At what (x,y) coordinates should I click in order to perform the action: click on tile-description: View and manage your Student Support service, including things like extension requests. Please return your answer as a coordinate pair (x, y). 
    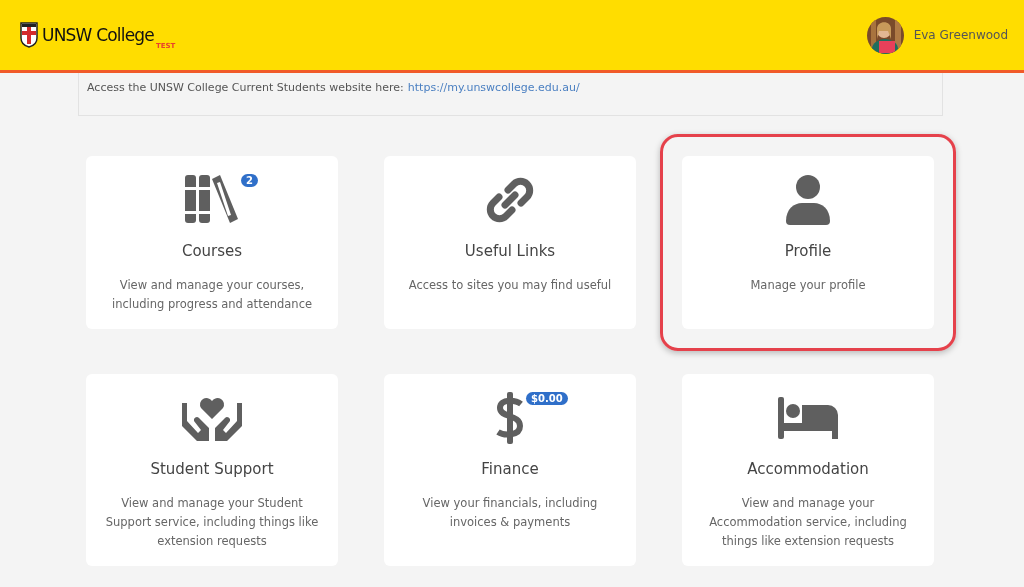
    Looking at the image, I should click on (212, 522).